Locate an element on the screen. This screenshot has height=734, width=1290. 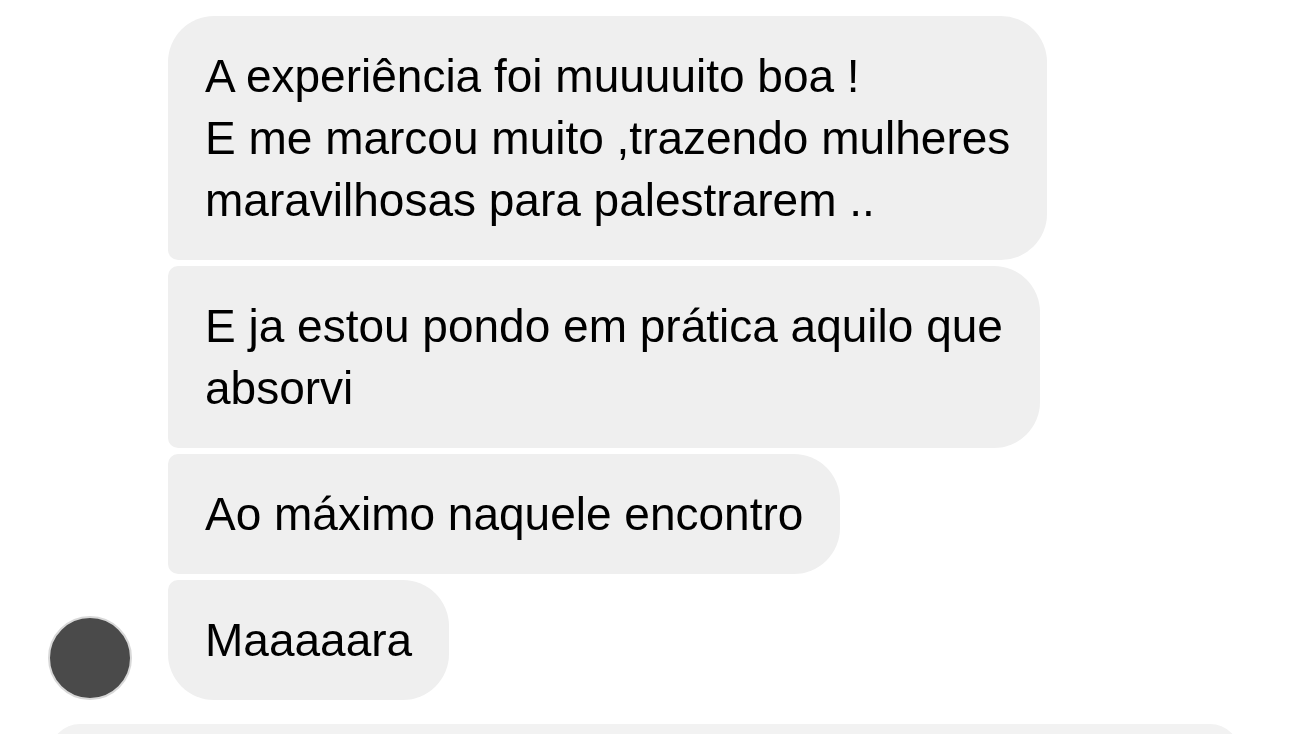
message-bubble: Maaaaara is located at coordinates (309, 640).